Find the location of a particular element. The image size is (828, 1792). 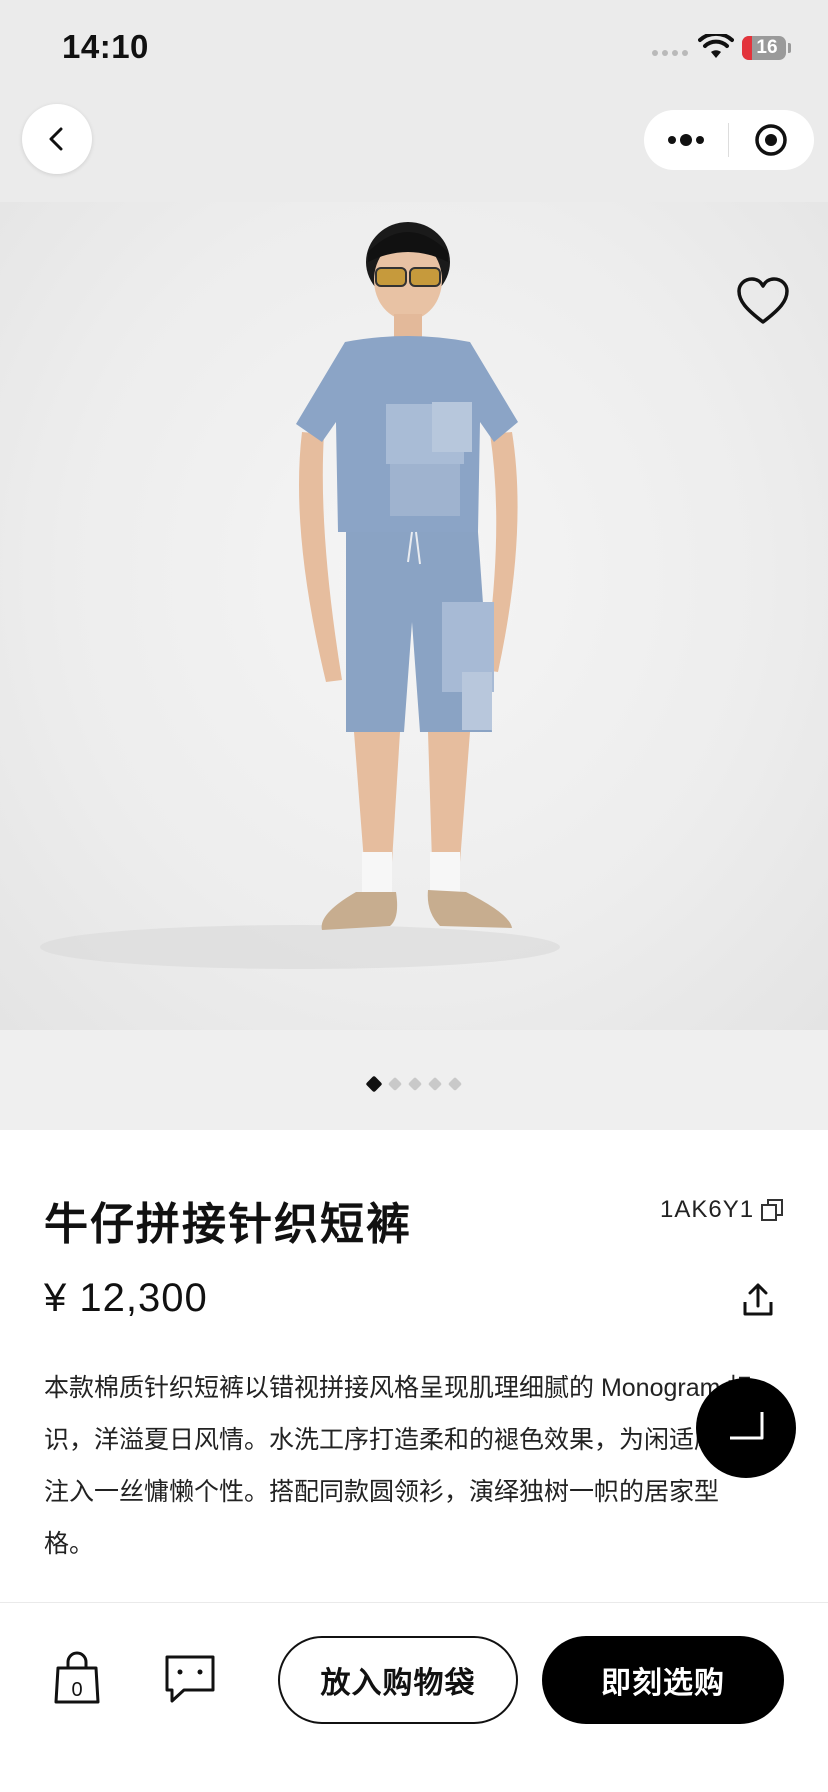

target-icon is located at coordinates (771, 140).